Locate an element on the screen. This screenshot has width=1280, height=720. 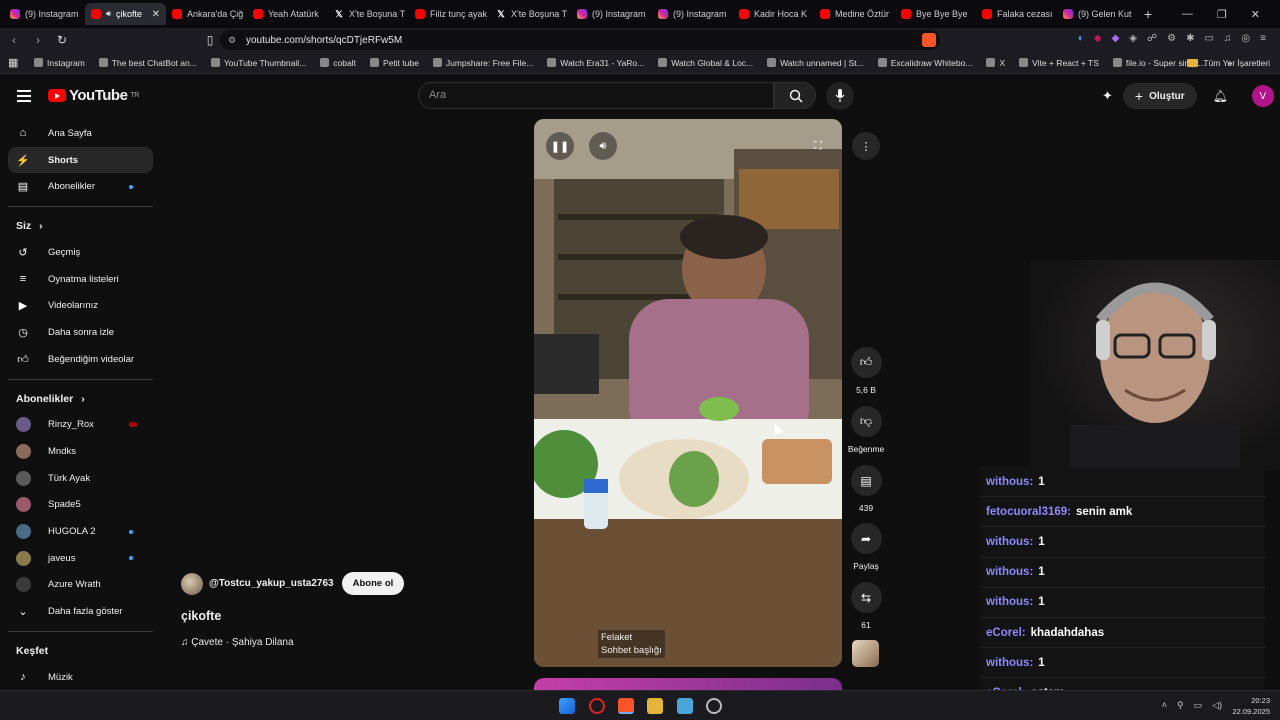
channel-avatar is located at coordinates (192, 583).